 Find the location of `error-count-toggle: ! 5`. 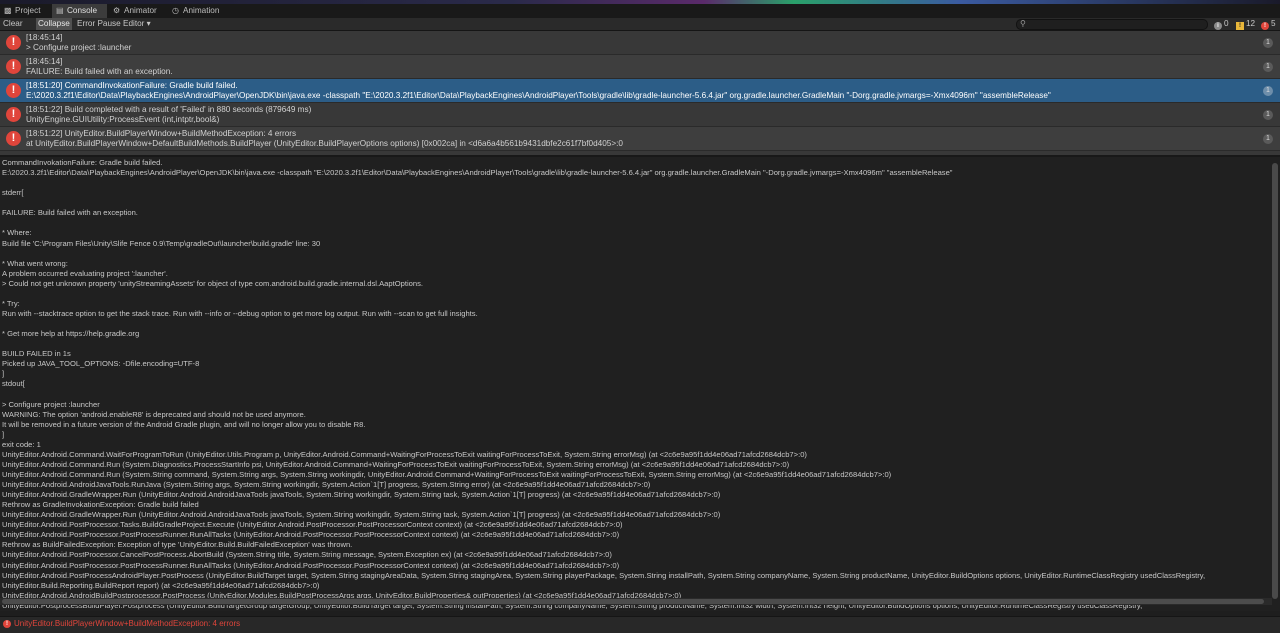

error-count-toggle: ! 5 is located at coordinates (1268, 24).